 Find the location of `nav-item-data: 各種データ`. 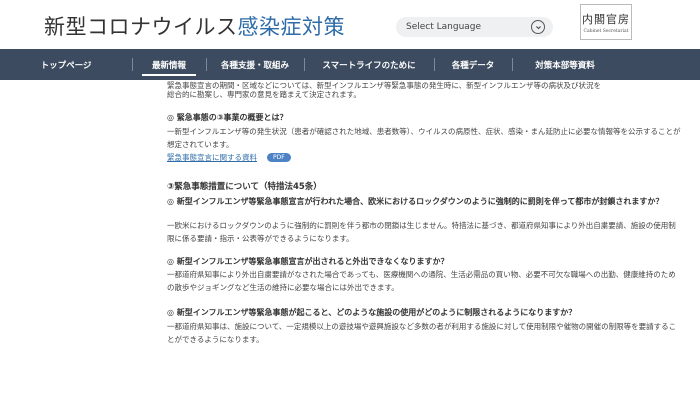

nav-item-data: 各種データ is located at coordinates (473, 64).